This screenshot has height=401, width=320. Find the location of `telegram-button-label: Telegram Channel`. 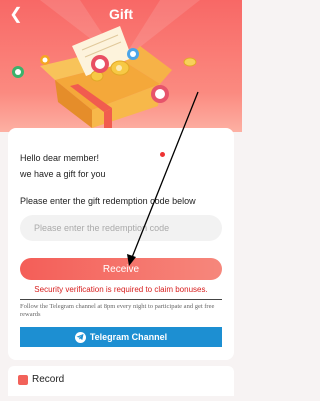

telegram-button-label: Telegram Channel is located at coordinates (128, 337).